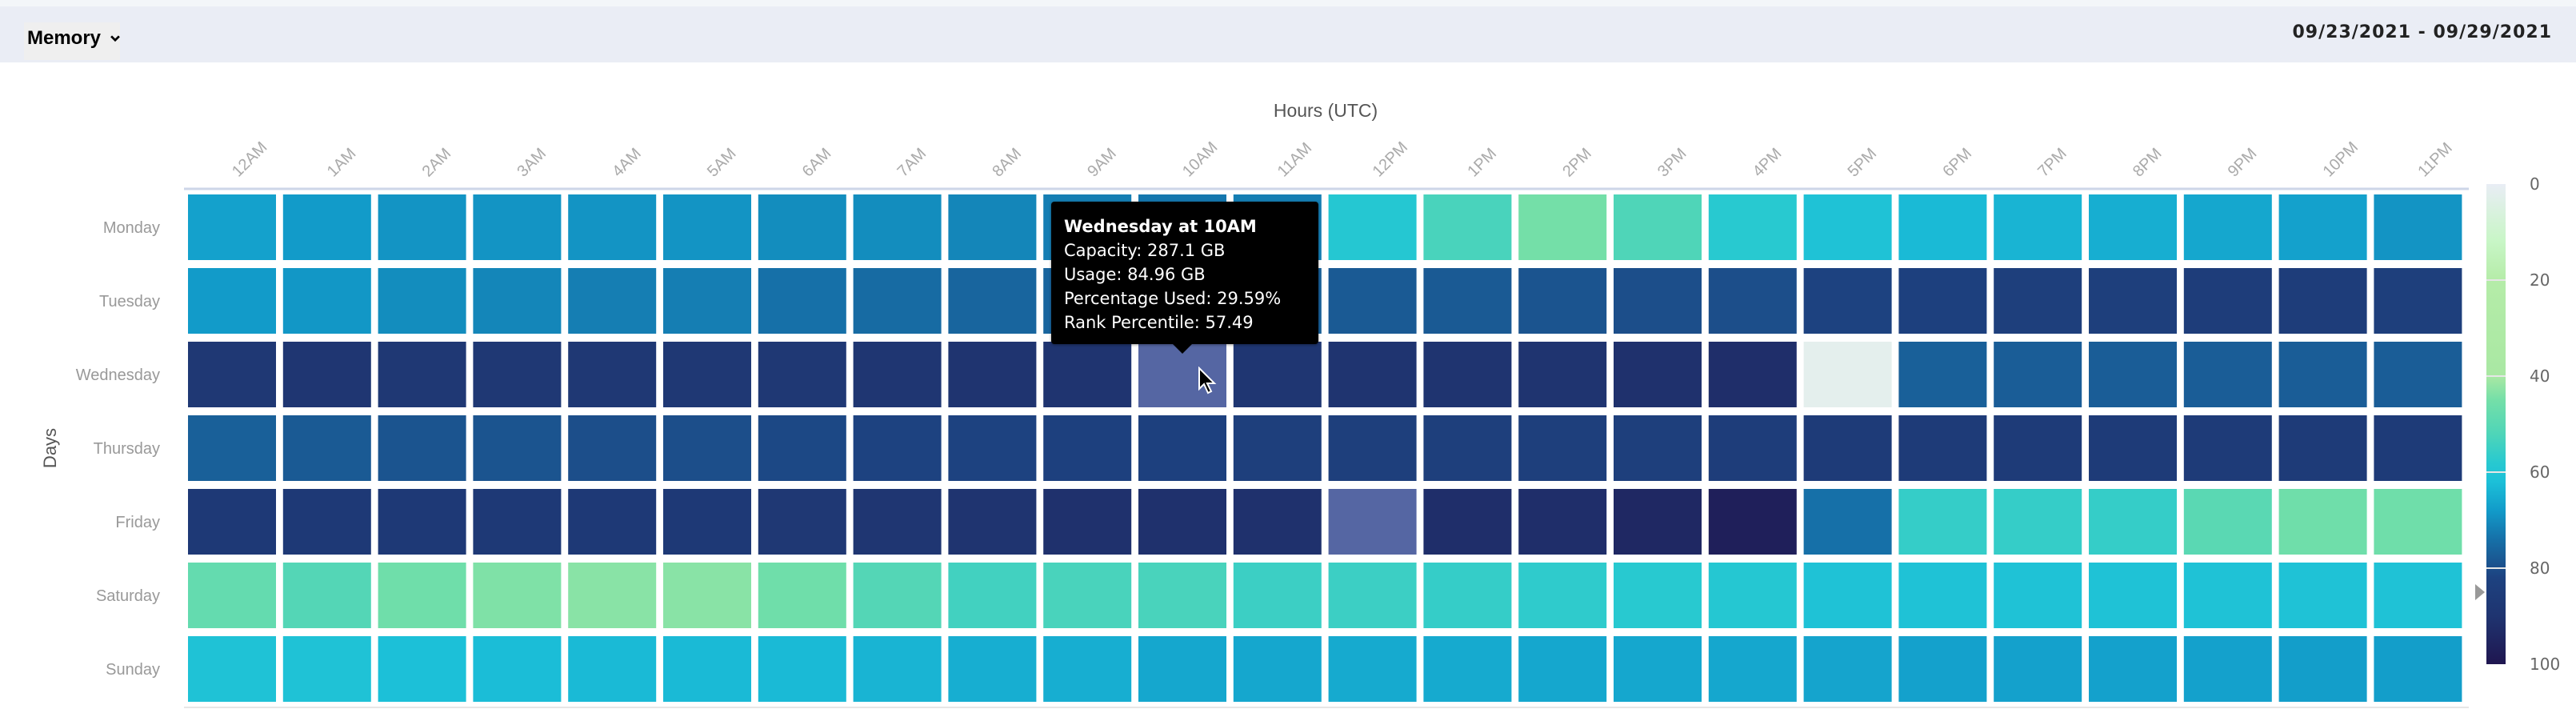  Describe the element at coordinates (1182, 595) in the screenshot. I see `heatmap-cell-saturday-10am` at that location.